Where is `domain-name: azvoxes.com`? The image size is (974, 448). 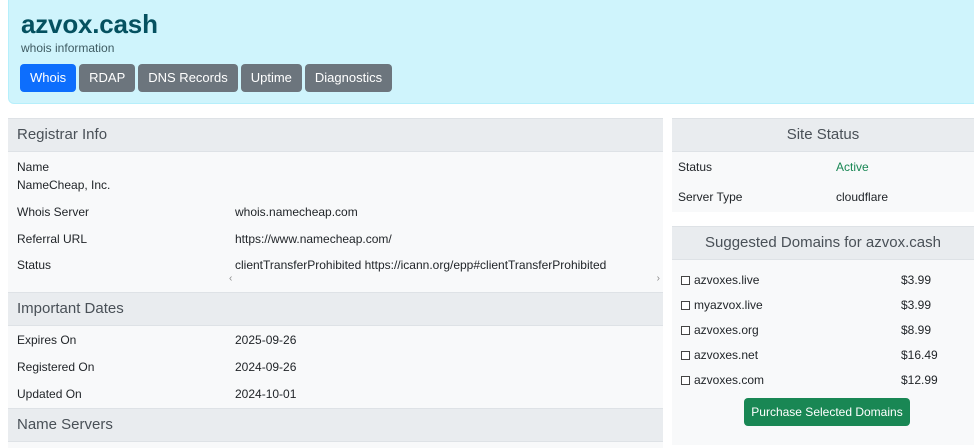
domain-name: azvoxes.com is located at coordinates (729, 380).